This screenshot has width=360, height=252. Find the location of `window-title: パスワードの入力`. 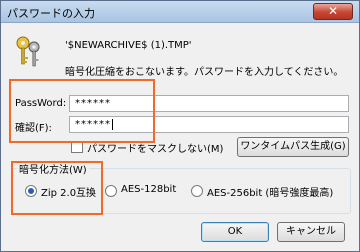

window-title: パスワードの入力 is located at coordinates (51, 13).